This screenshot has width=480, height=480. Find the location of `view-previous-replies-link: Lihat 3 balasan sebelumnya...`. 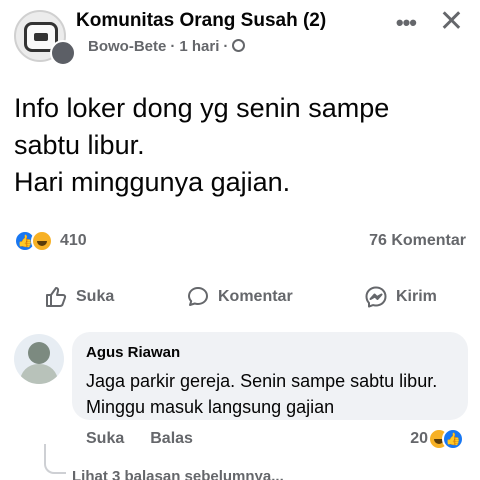

view-previous-replies-link: Lihat 3 balasan sebelumnya... is located at coordinates (178, 474).